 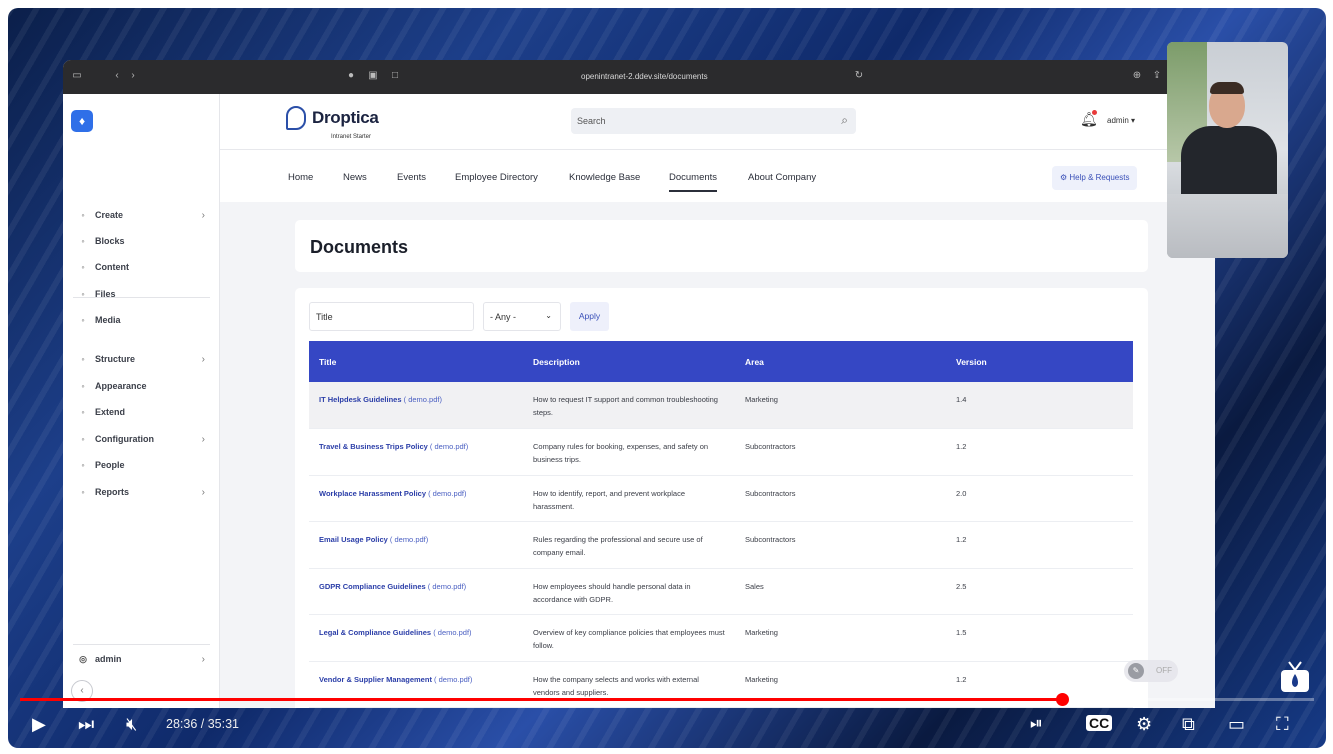 I want to click on help-requests-button: ⚙ Help & Requests, so click(x=1095, y=178).